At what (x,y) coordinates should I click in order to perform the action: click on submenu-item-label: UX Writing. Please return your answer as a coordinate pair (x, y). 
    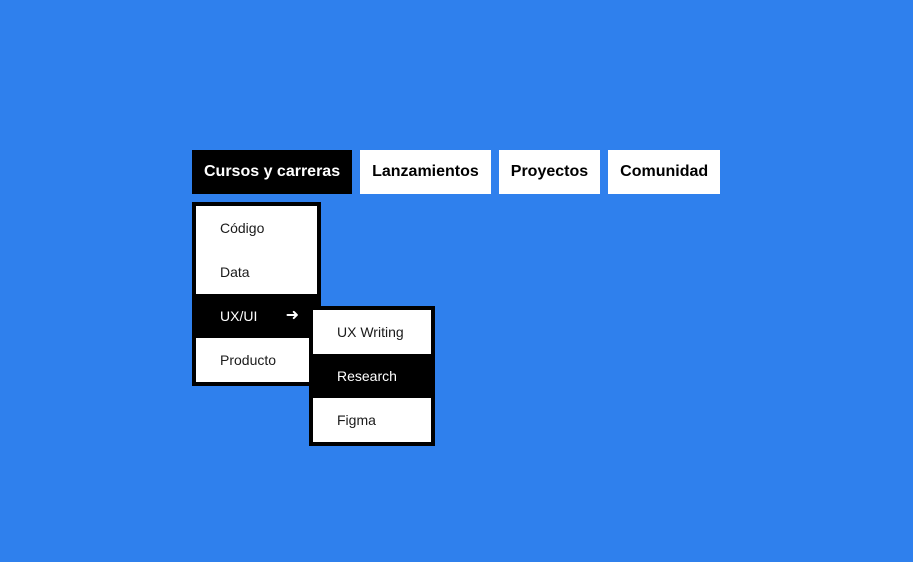
    Looking at the image, I should click on (370, 332).